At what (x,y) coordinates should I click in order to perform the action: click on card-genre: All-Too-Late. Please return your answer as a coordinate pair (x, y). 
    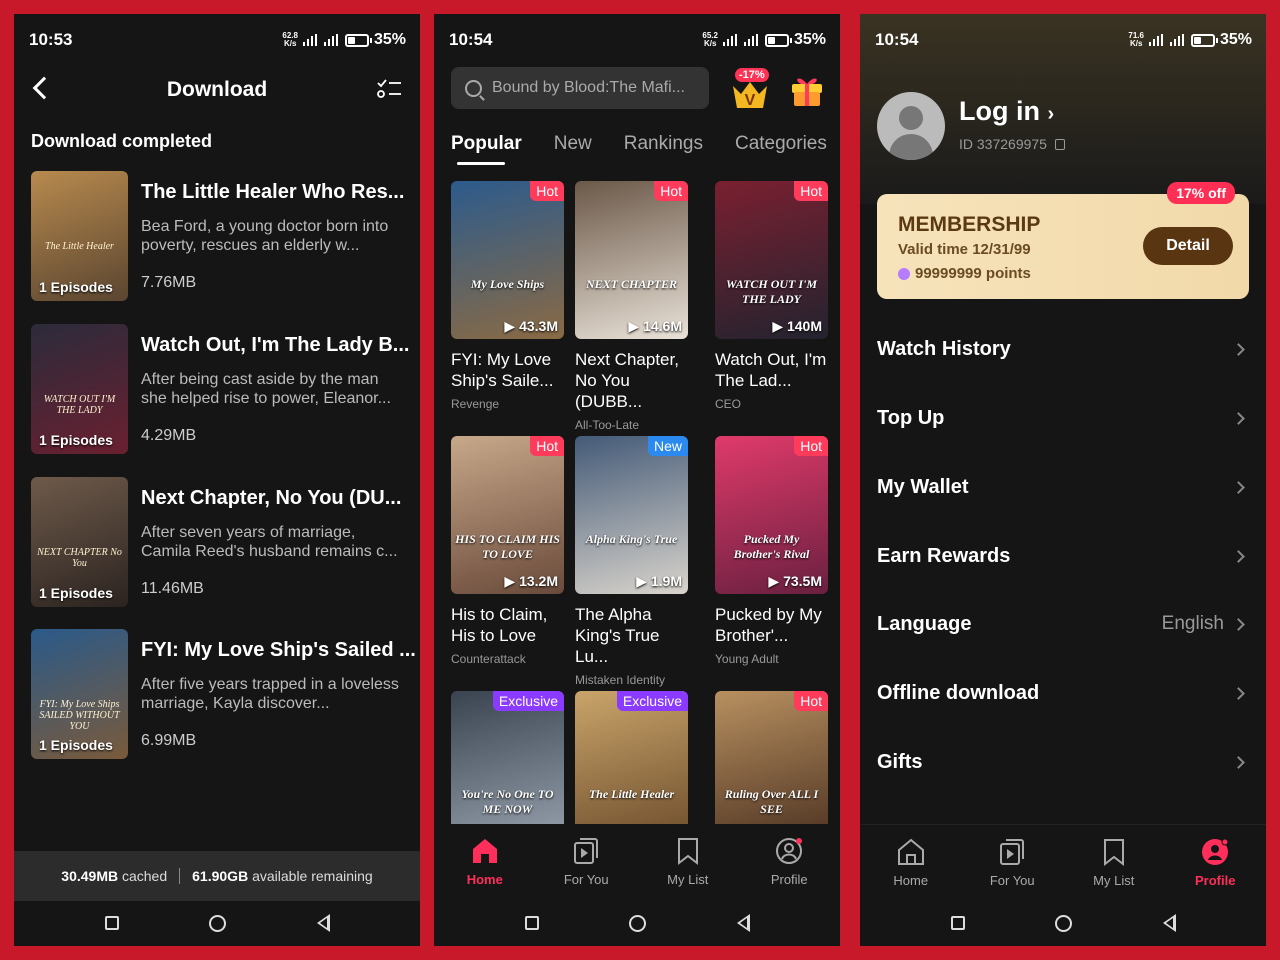
    Looking at the image, I should click on (607, 425).